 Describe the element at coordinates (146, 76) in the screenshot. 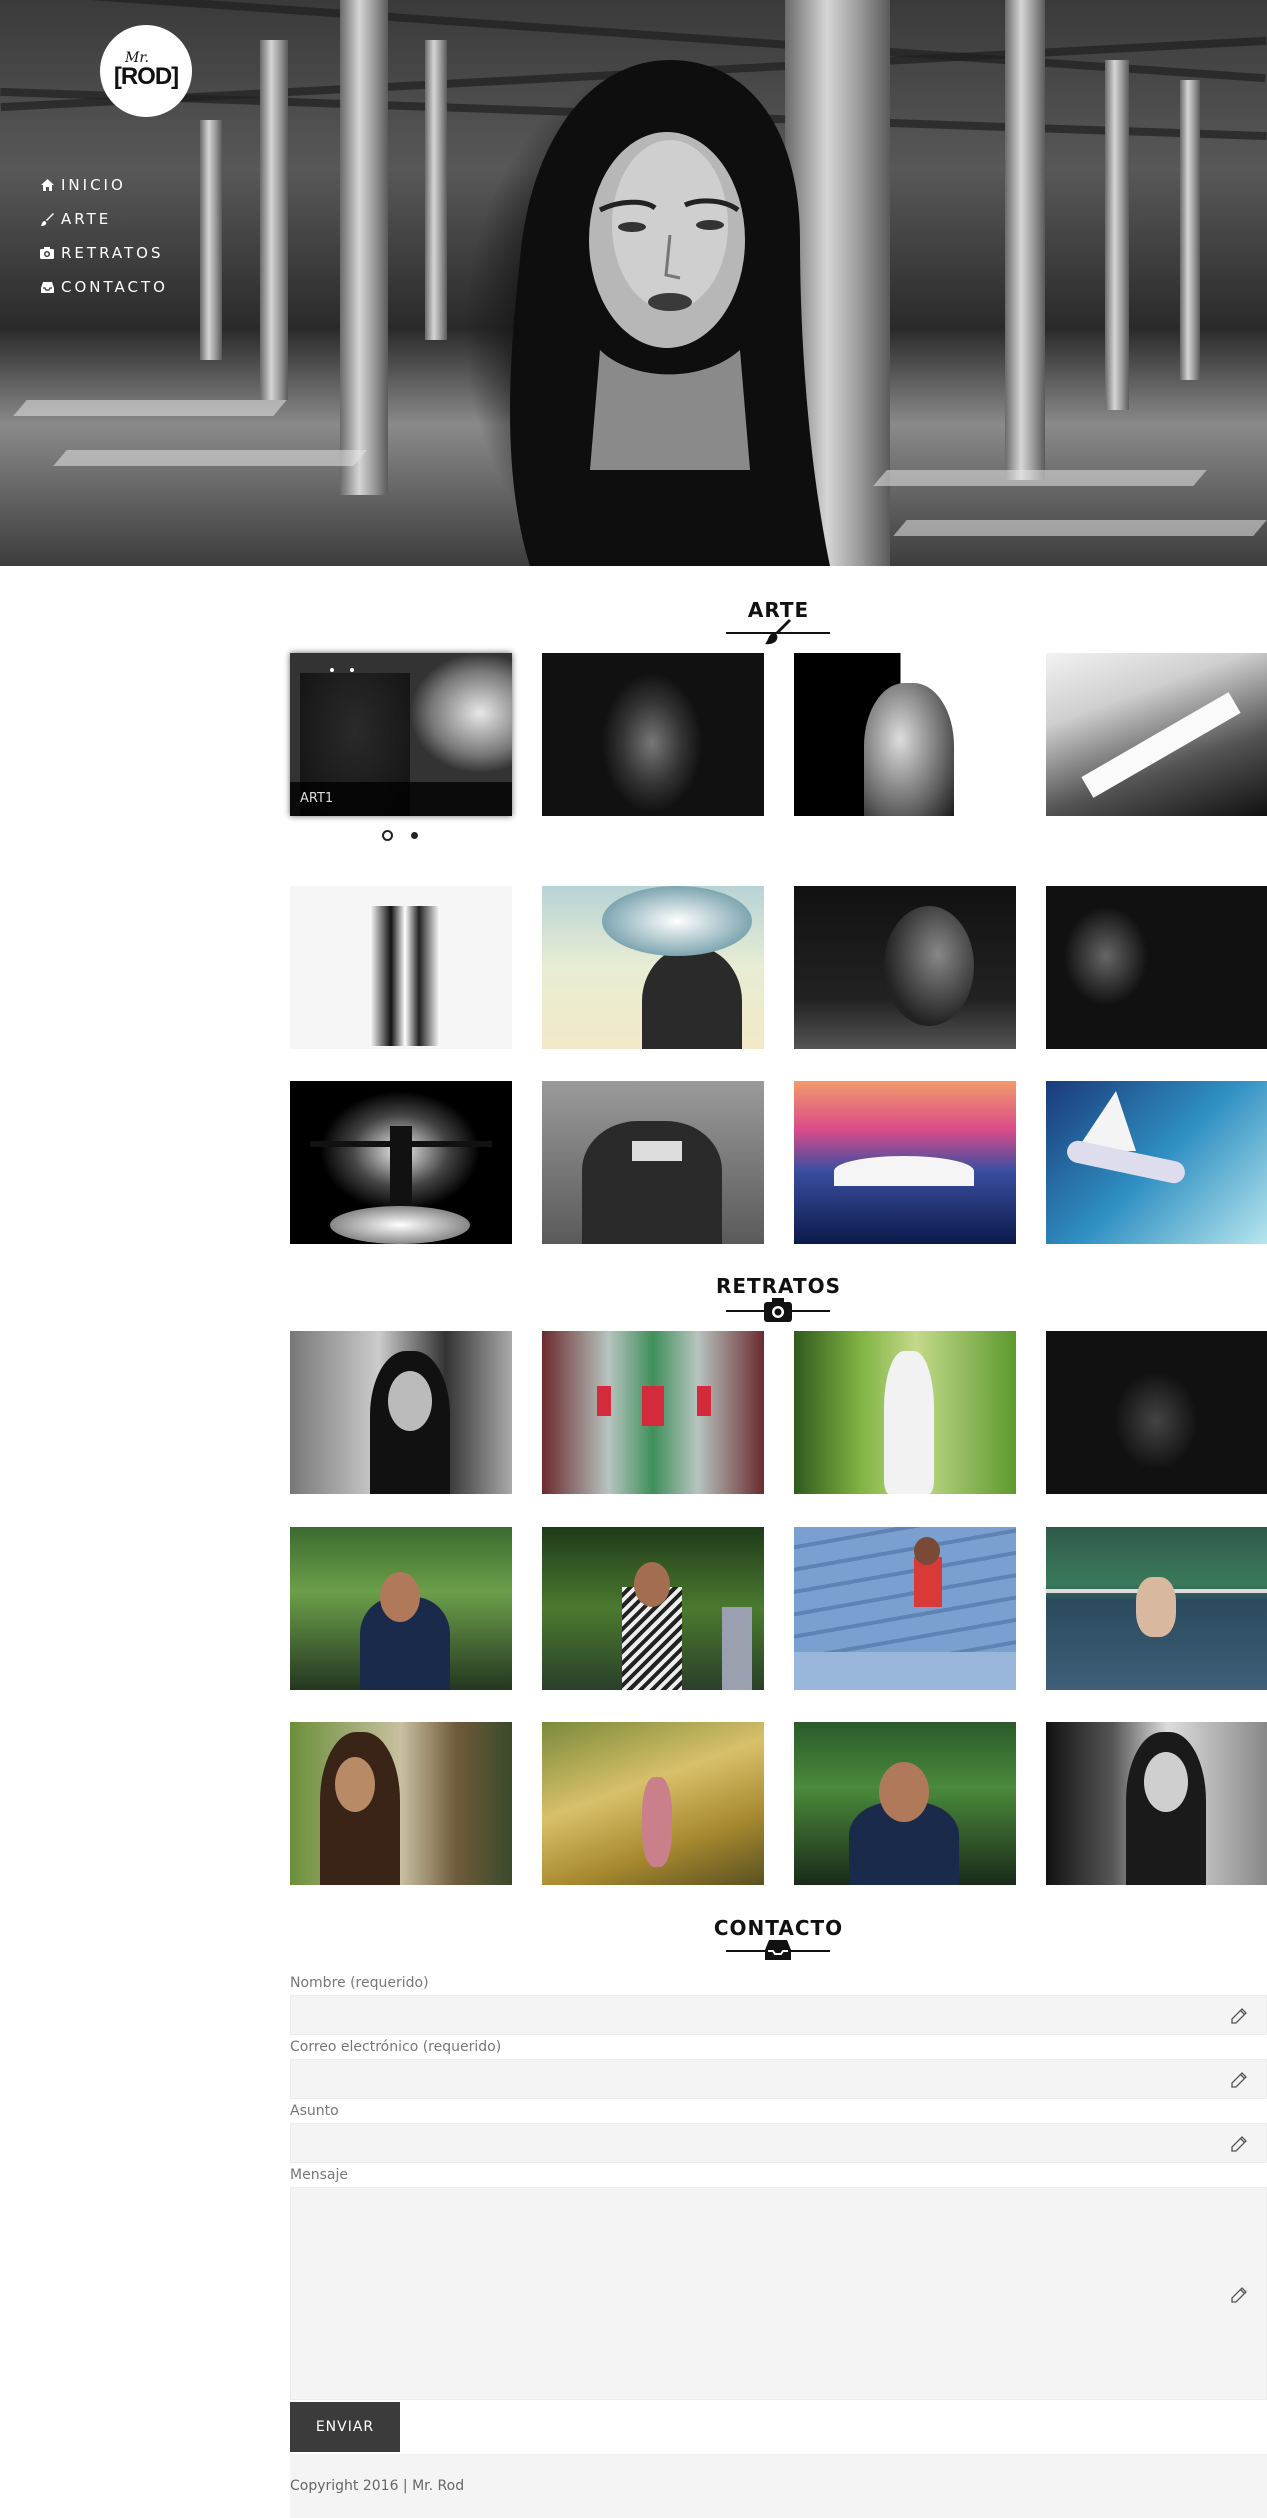

I see `logo-rod: [ROD]` at that location.